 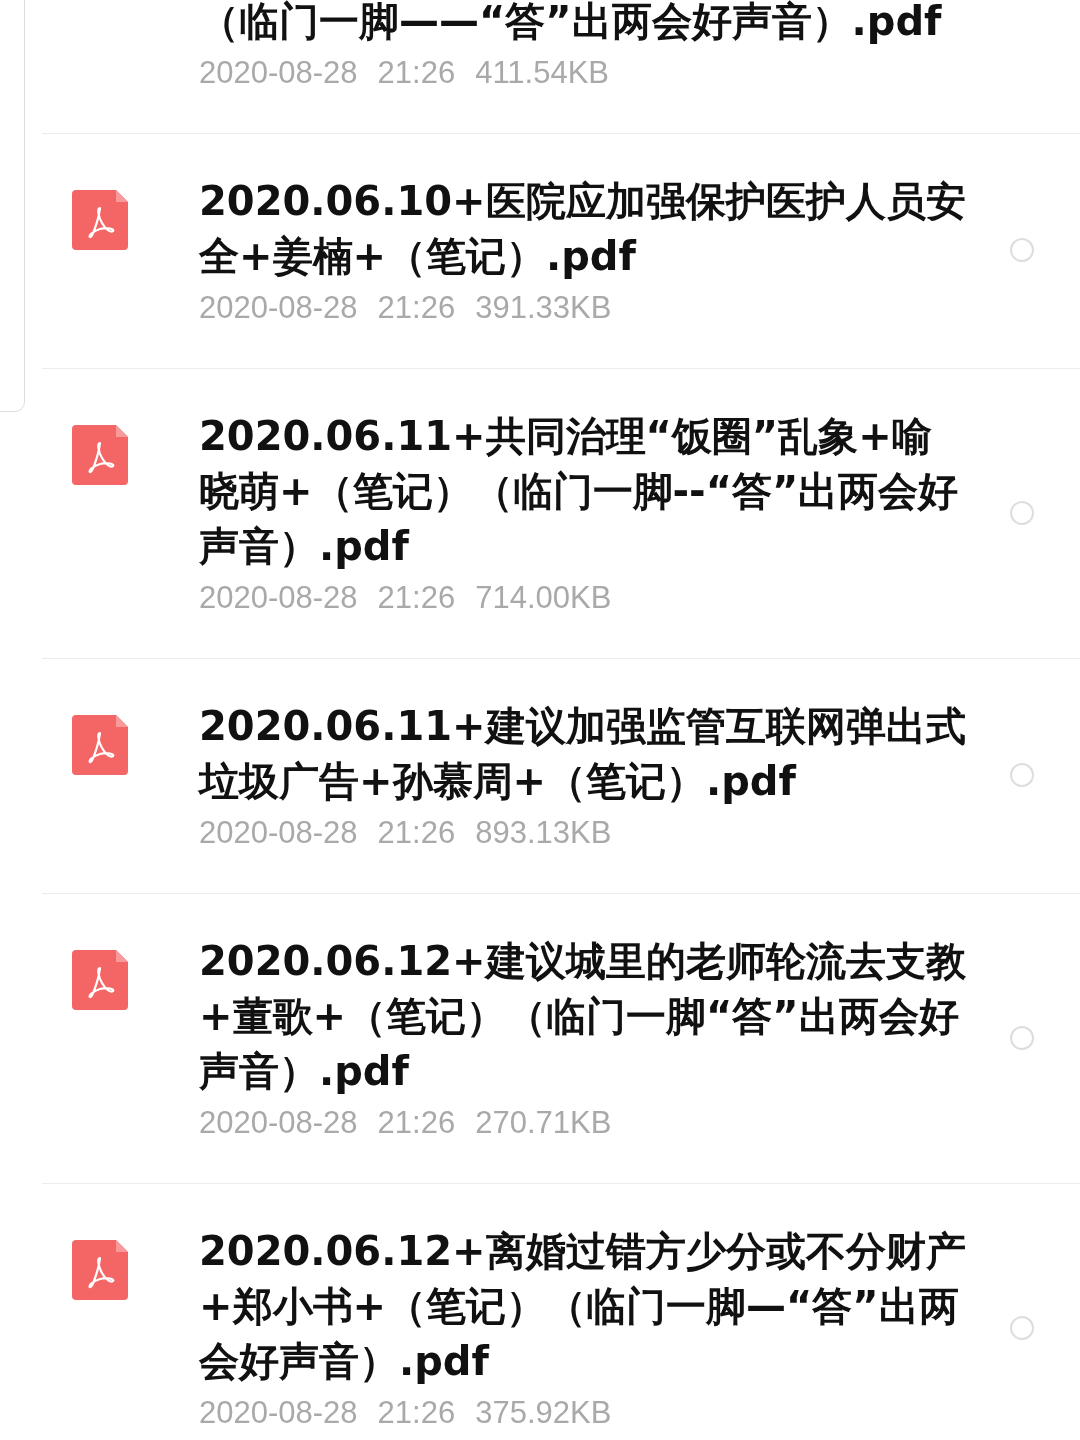 I want to click on file-name: 2020.06.10+医院应加强保护医护人员安全+姜楠+（笔记）.pdf, so click(x=583, y=229).